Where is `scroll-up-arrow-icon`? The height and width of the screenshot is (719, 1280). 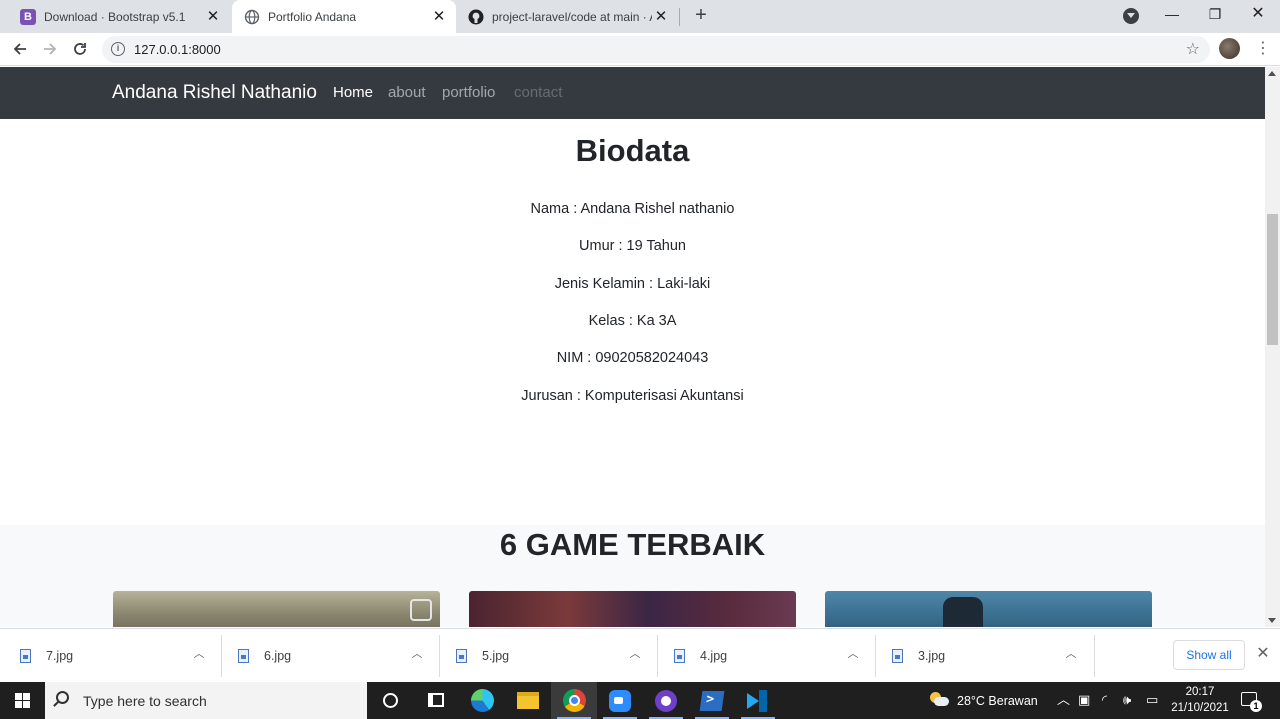
scroll-up-arrow-icon is located at coordinates (1272, 73).